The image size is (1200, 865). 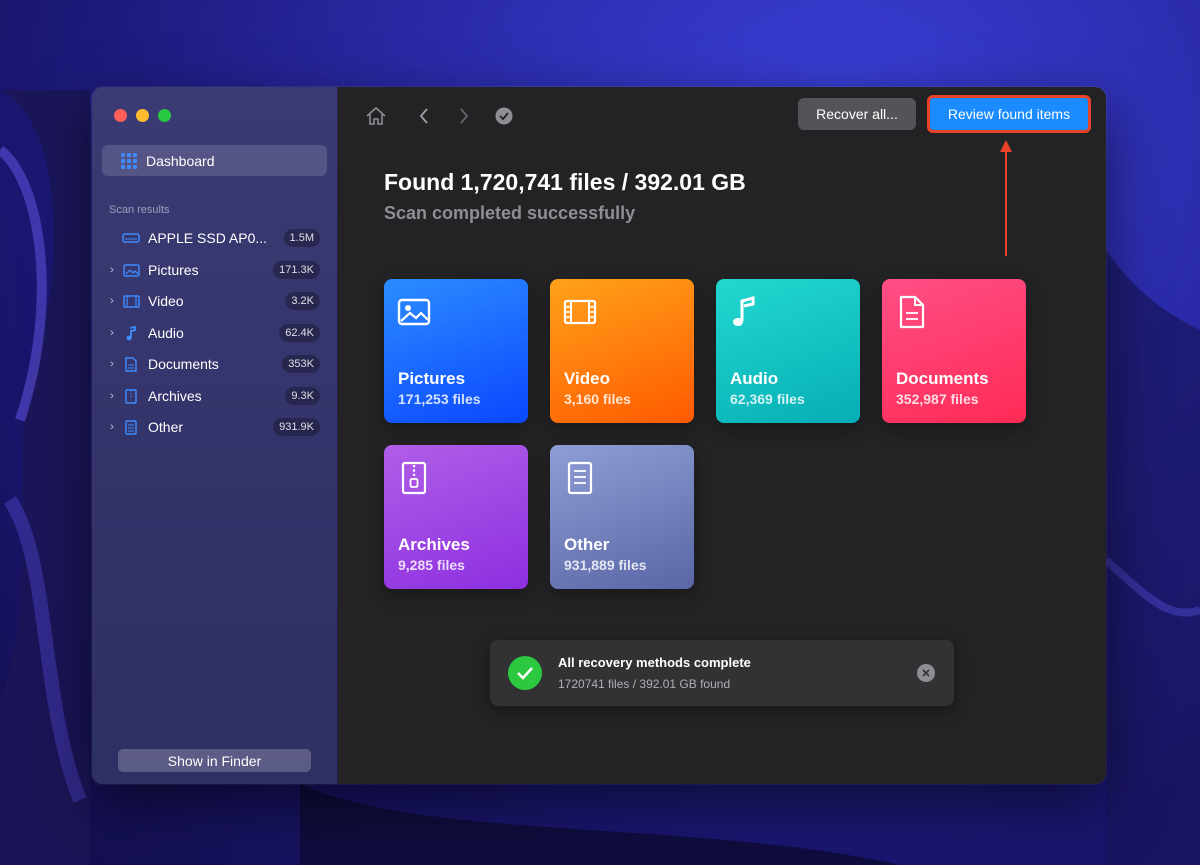 I want to click on video-icon, so click(x=131, y=301).